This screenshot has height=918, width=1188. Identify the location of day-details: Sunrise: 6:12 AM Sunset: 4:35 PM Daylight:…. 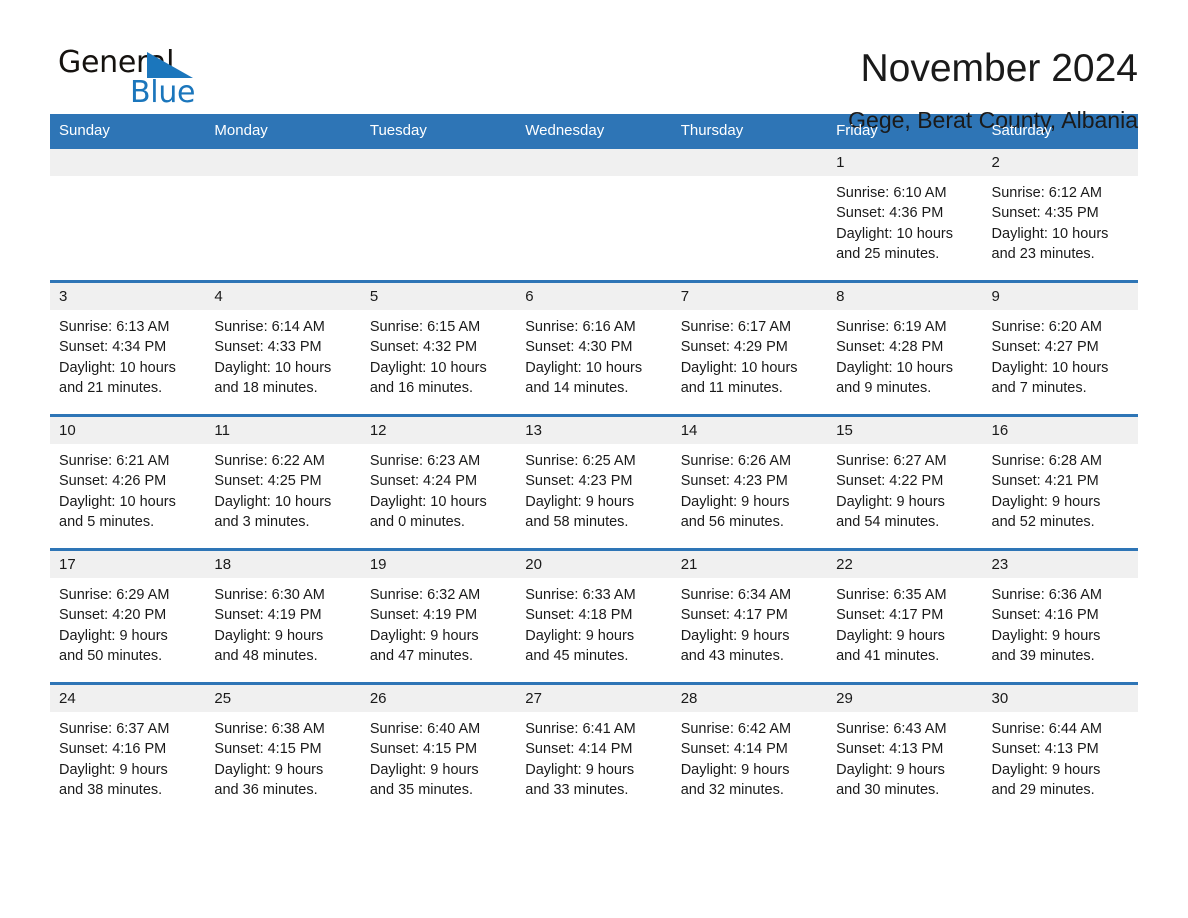
(1060, 228).